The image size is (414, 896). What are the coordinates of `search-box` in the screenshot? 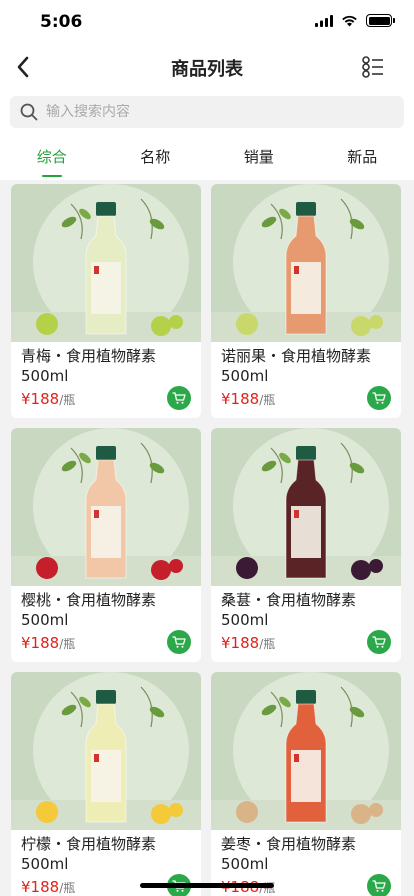 It's located at (207, 112).